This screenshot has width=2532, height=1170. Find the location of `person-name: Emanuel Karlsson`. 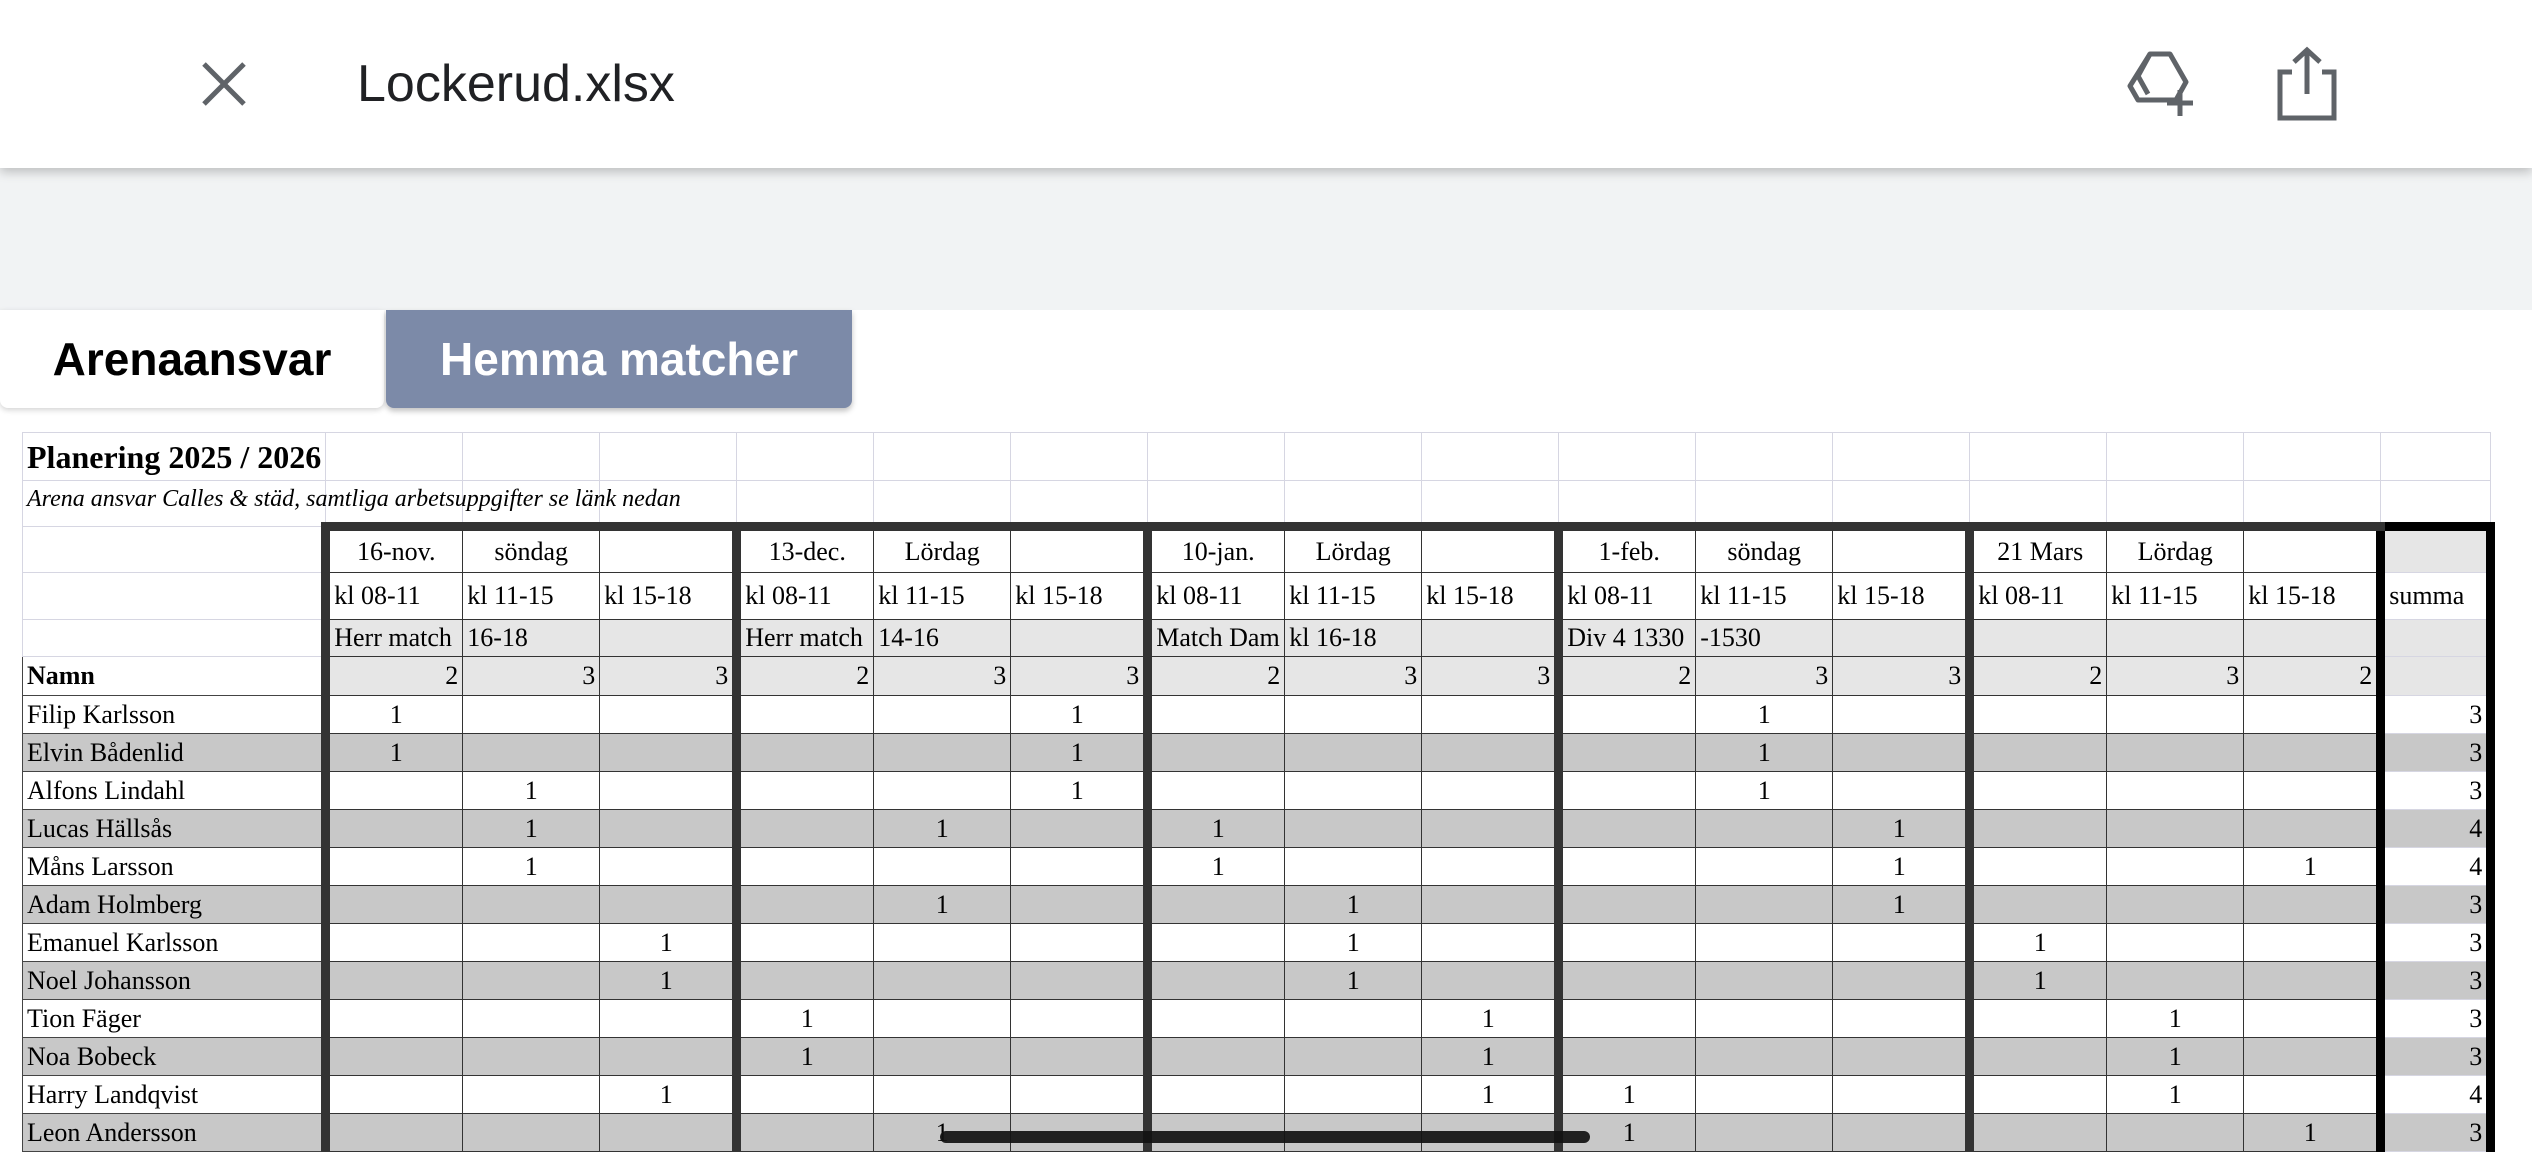

person-name: Emanuel Karlsson is located at coordinates (174, 942).